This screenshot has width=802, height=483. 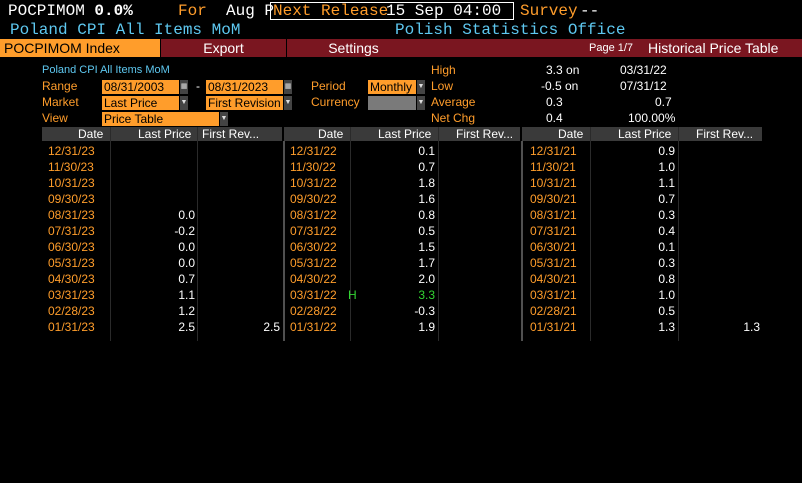 What do you see at coordinates (160, 119) in the screenshot?
I see `view-select: Price Table` at bounding box center [160, 119].